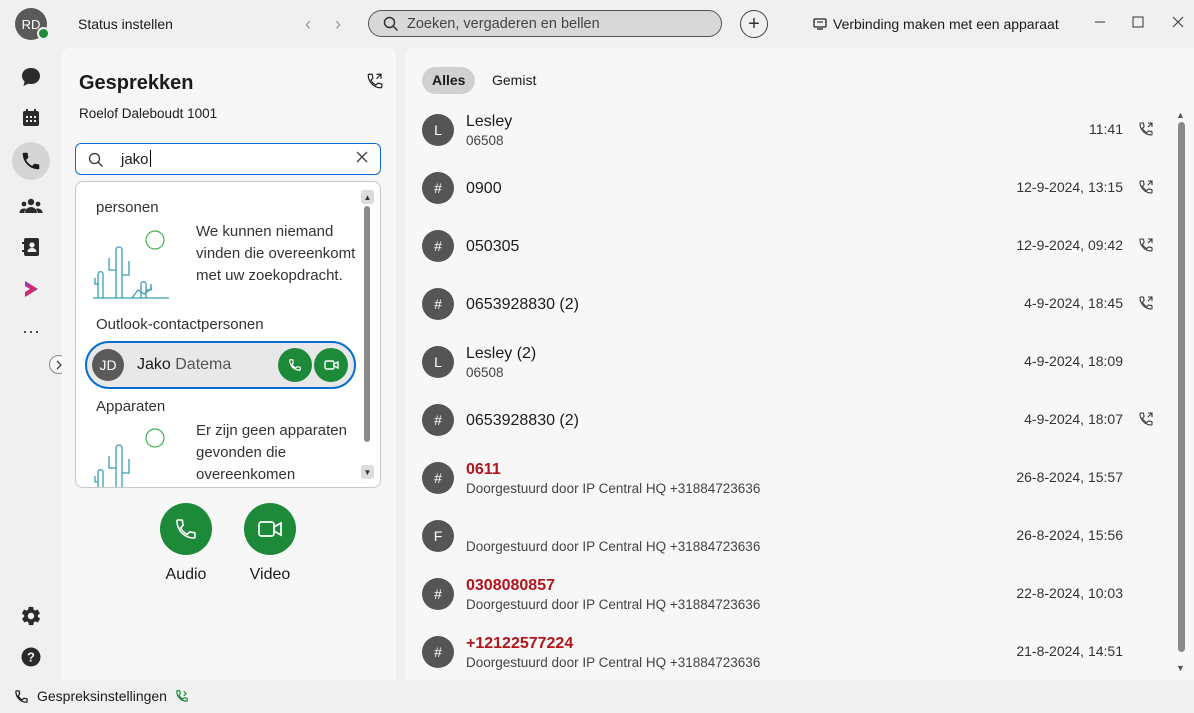 The width and height of the screenshot is (1194, 713). Describe the element at coordinates (1073, 361) in the screenshot. I see `call-timestamp: 4-9-2024, 18:09` at that location.